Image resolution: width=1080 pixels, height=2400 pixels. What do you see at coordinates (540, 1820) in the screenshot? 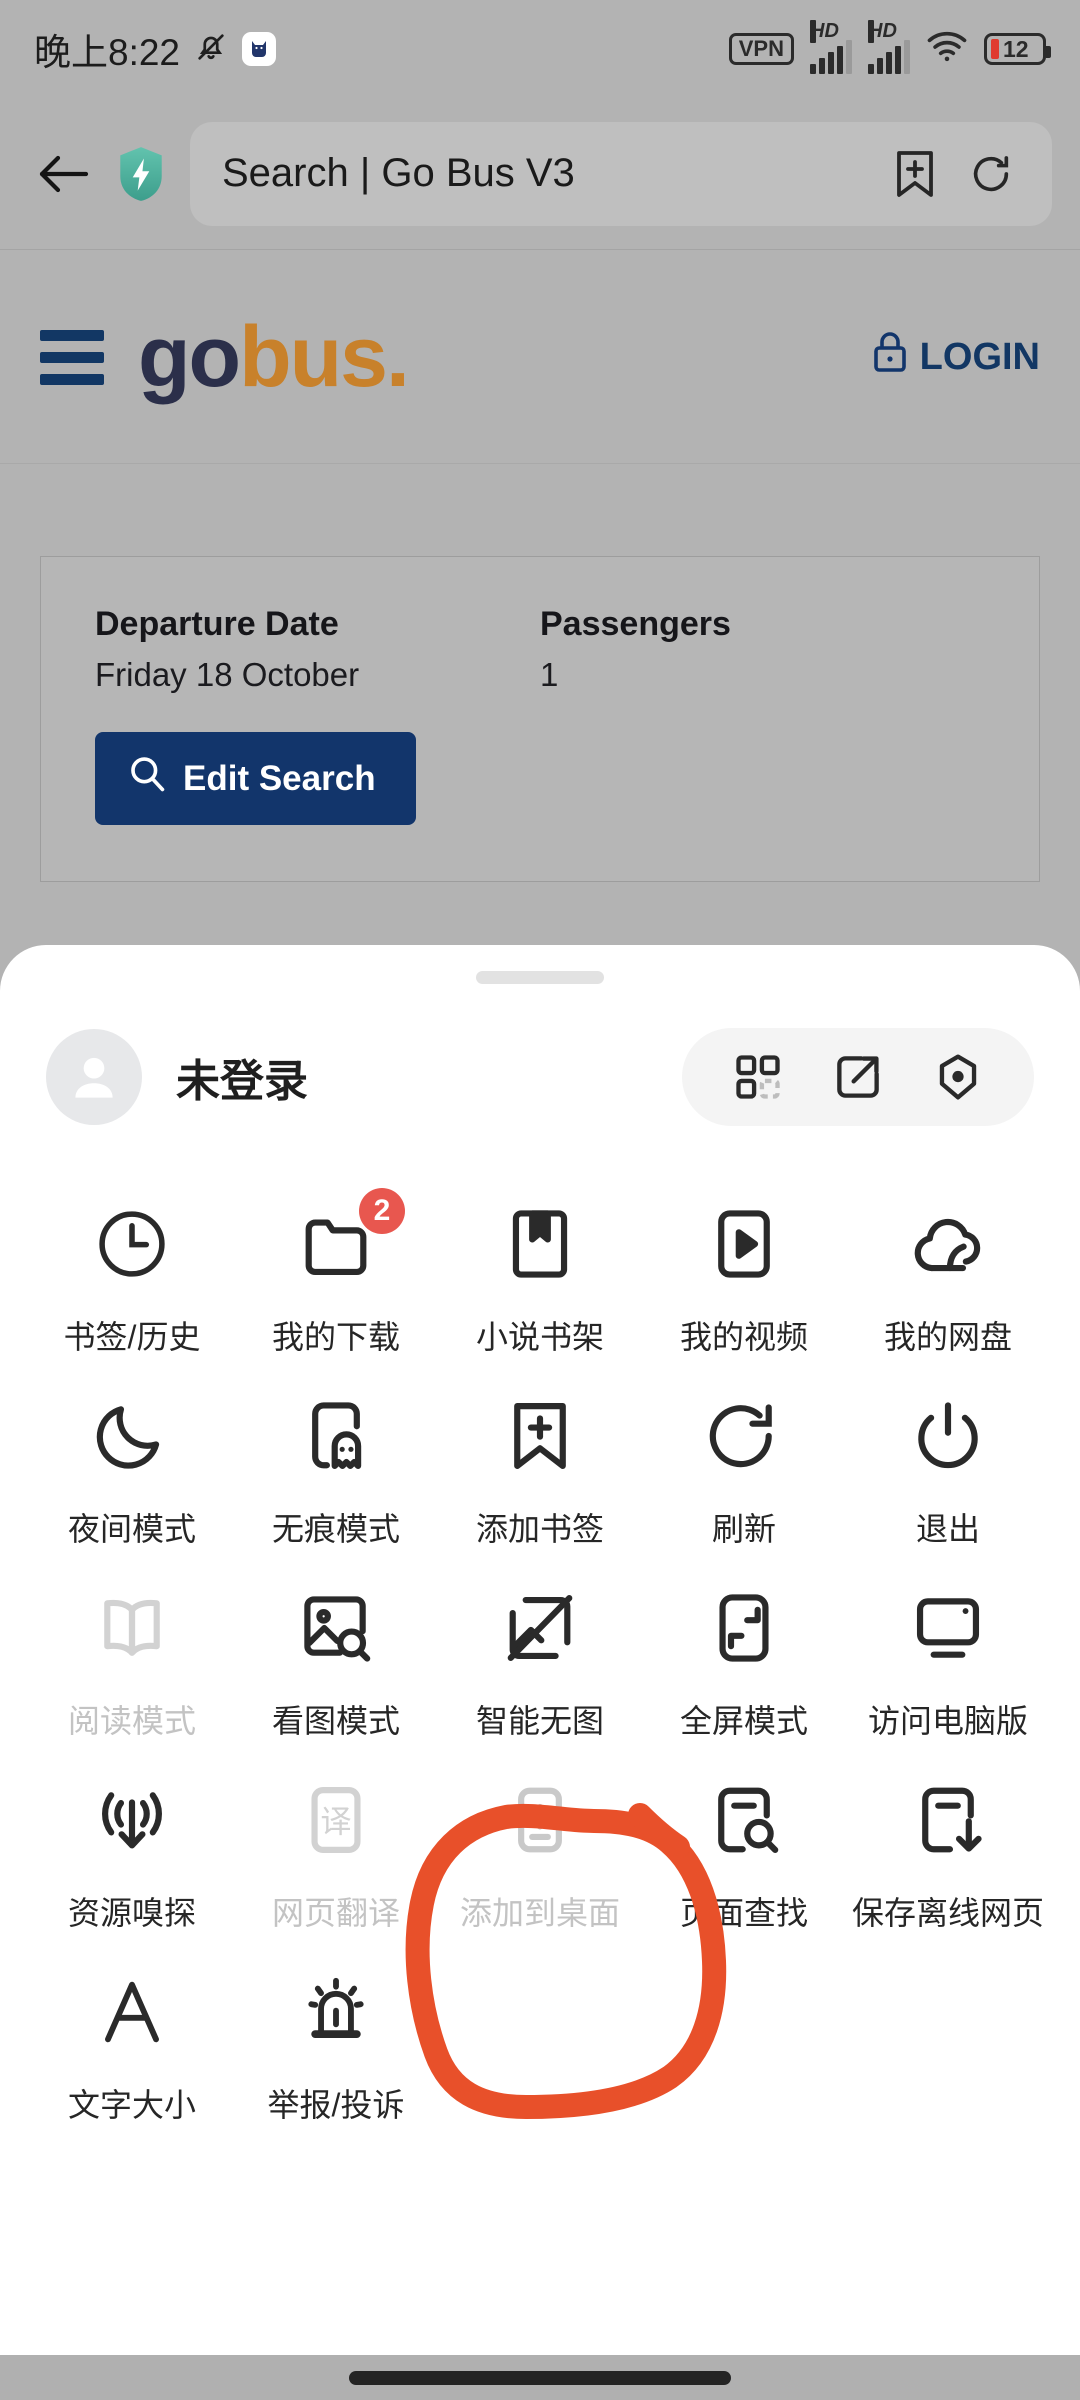
I see `add-to-desktop-icon` at bounding box center [540, 1820].